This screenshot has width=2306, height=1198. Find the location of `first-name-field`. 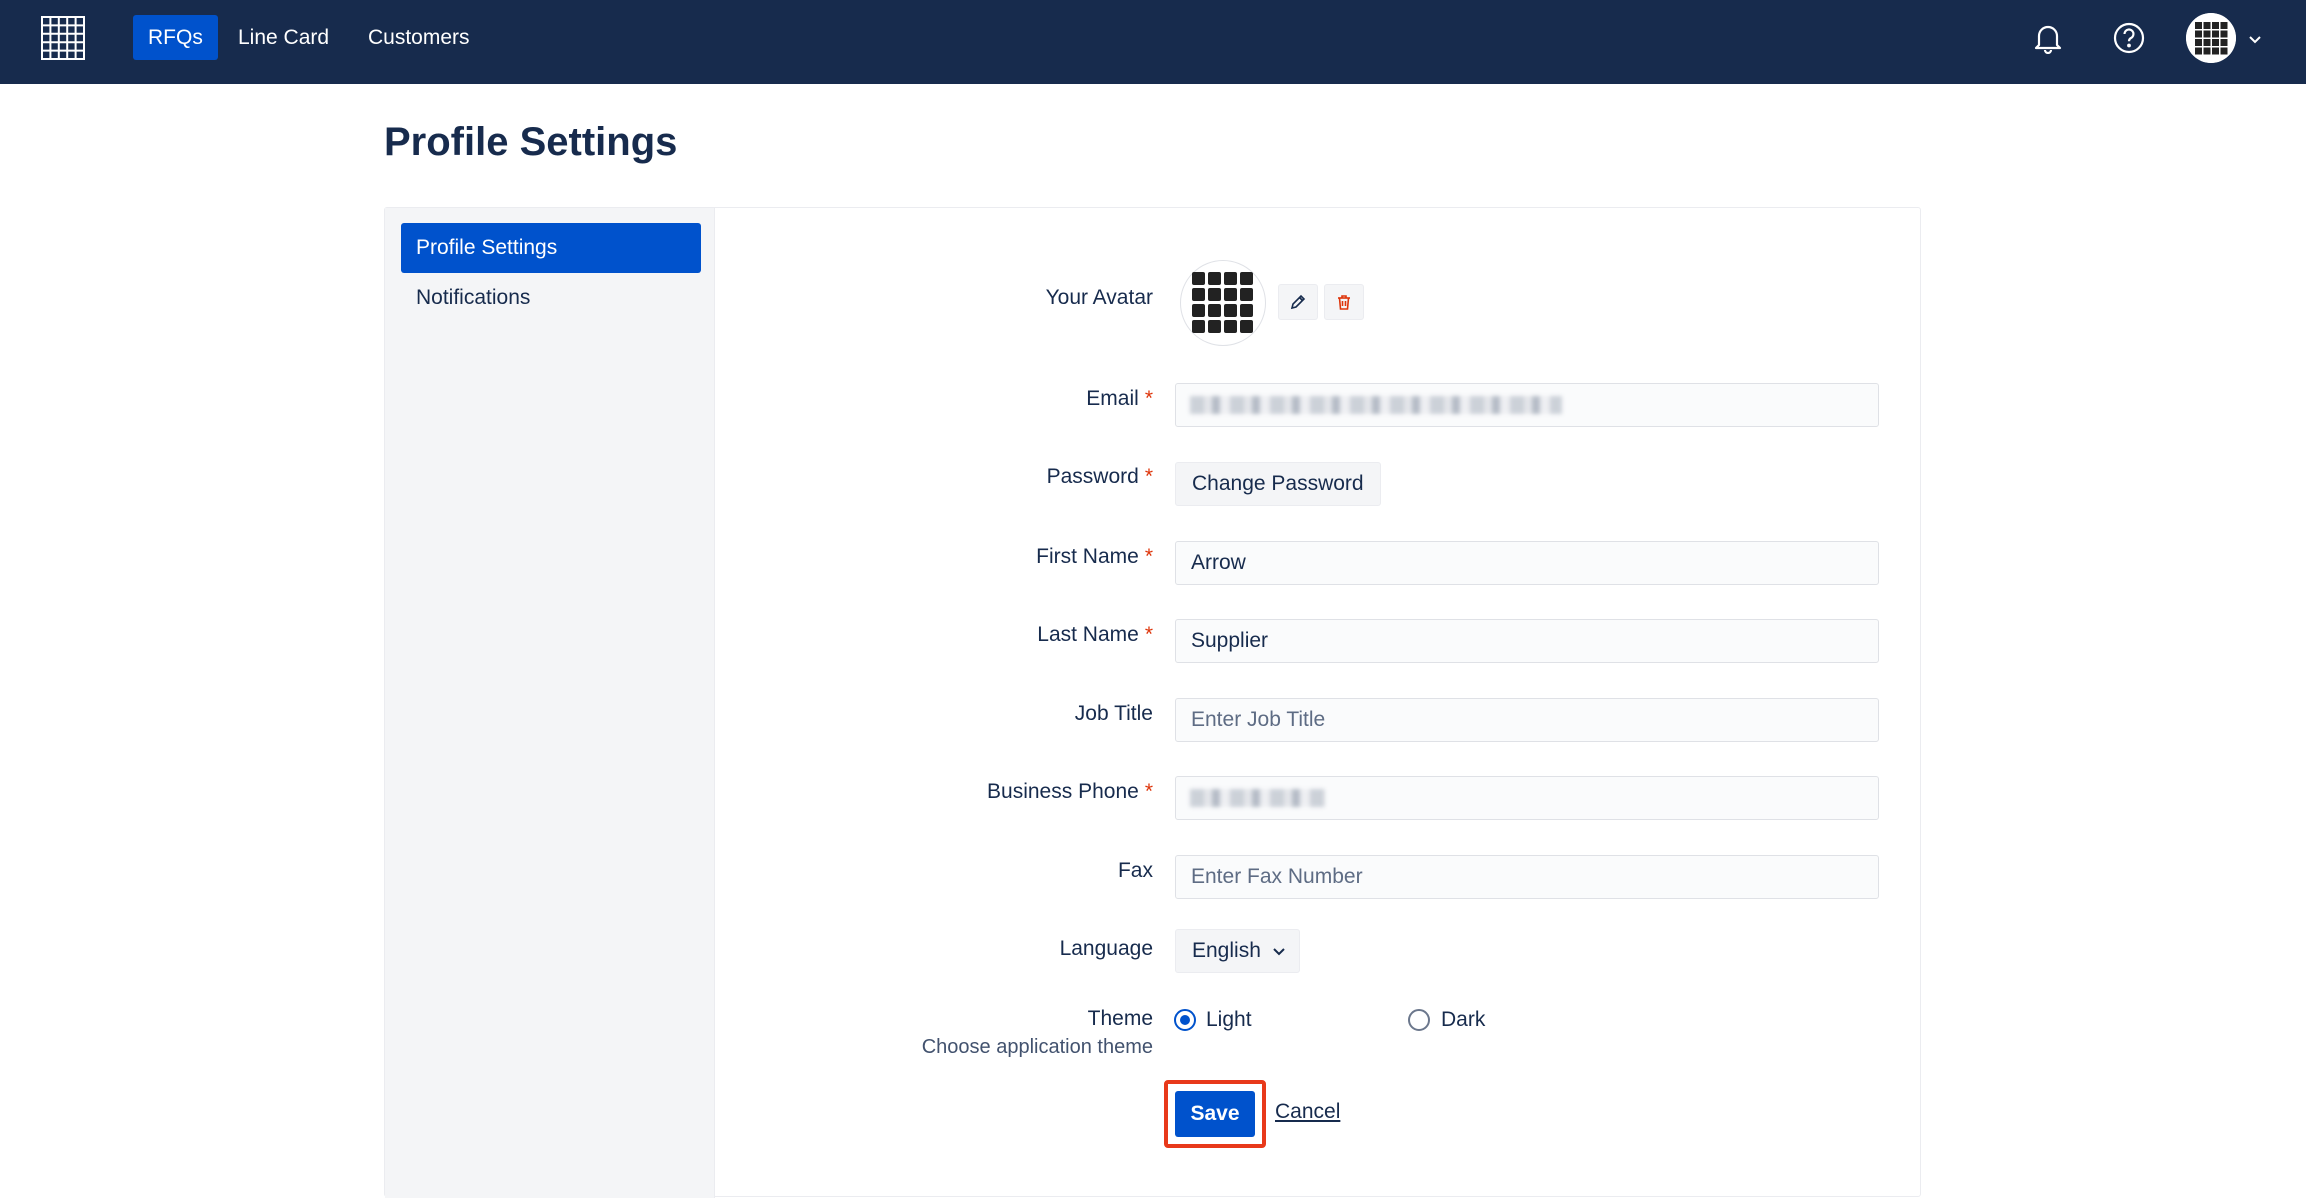

first-name-field is located at coordinates (1527, 563).